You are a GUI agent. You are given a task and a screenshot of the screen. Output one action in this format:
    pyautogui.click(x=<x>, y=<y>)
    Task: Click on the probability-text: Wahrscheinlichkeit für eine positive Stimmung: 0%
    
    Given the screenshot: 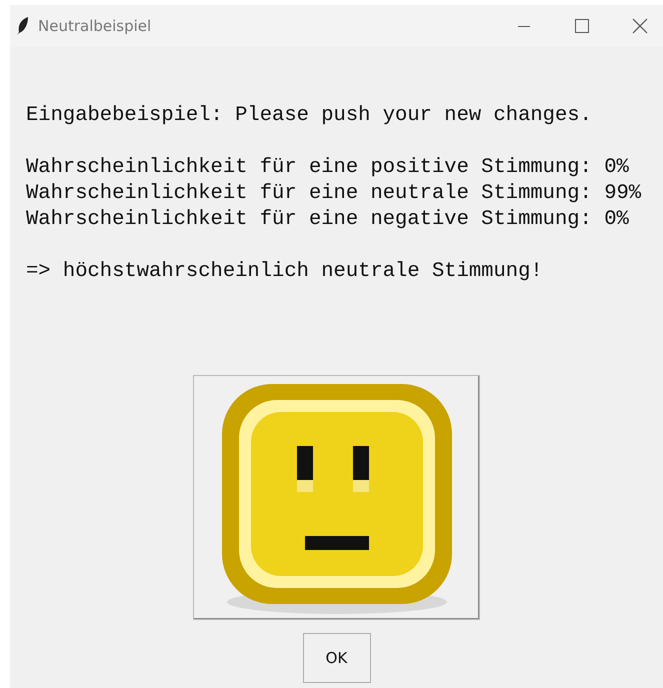 What is the action you would take?
    pyautogui.click(x=328, y=168)
    